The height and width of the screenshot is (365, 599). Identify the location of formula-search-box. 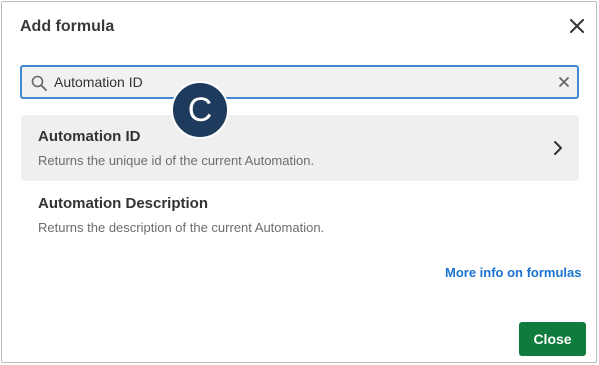
(299, 82).